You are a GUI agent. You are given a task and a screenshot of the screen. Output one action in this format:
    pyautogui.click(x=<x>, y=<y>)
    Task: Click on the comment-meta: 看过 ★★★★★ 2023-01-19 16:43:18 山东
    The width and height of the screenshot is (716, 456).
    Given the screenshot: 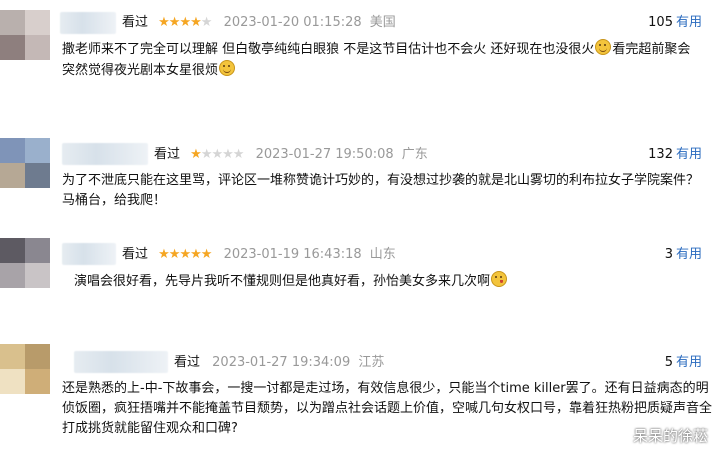 What is the action you would take?
    pyautogui.click(x=259, y=255)
    